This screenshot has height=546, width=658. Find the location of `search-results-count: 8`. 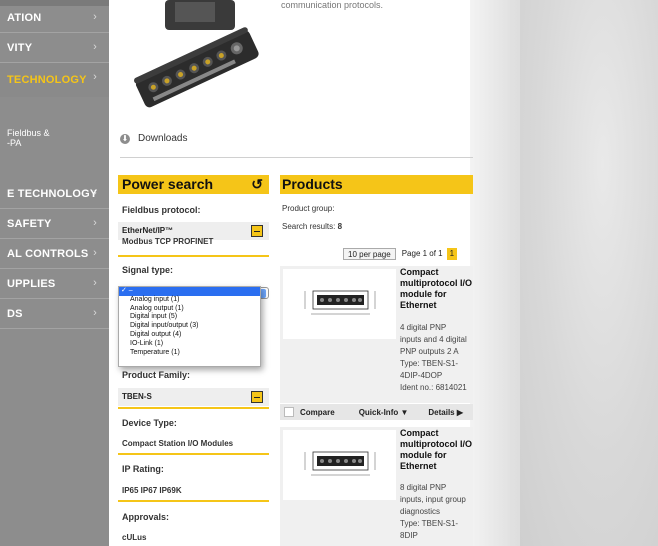

search-results-count: 8 is located at coordinates (340, 226).